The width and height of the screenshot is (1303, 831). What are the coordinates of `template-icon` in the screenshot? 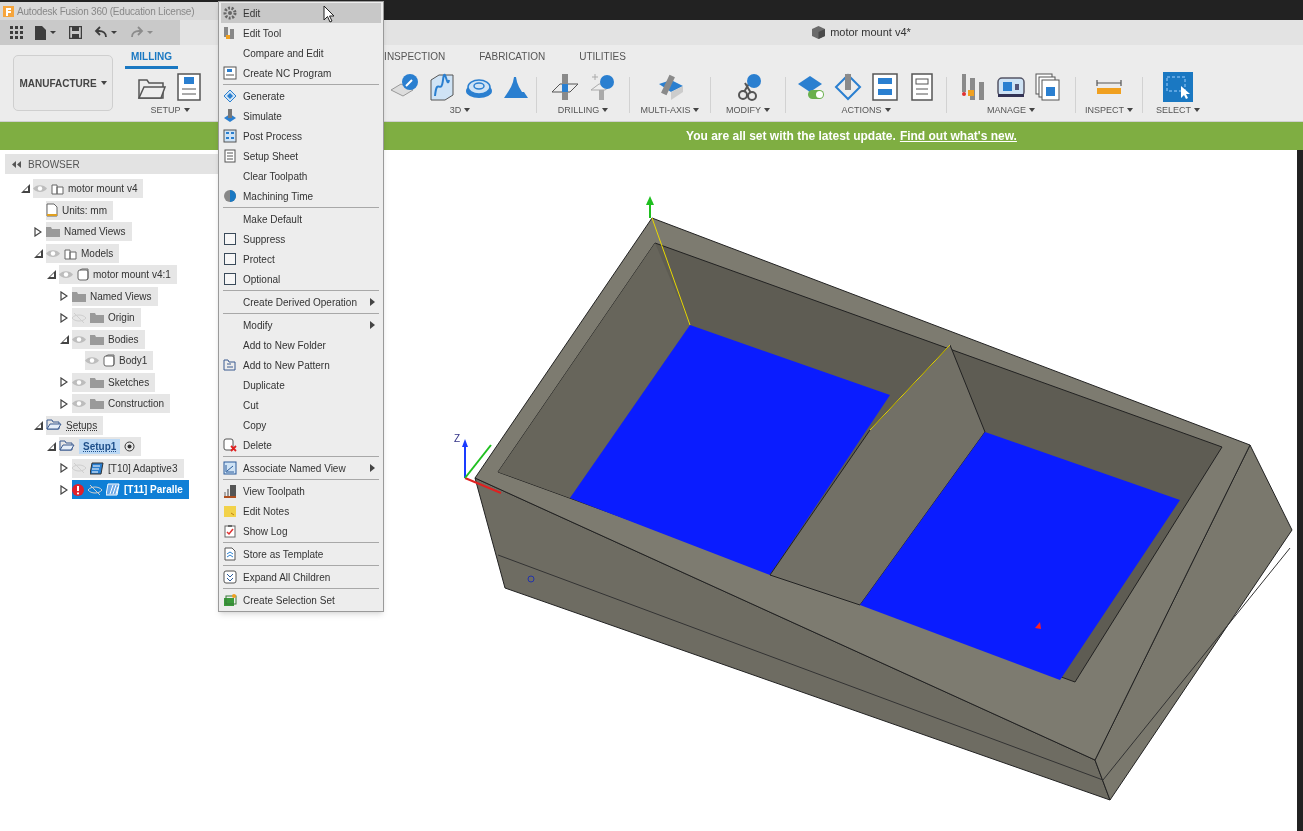 It's located at (230, 554).